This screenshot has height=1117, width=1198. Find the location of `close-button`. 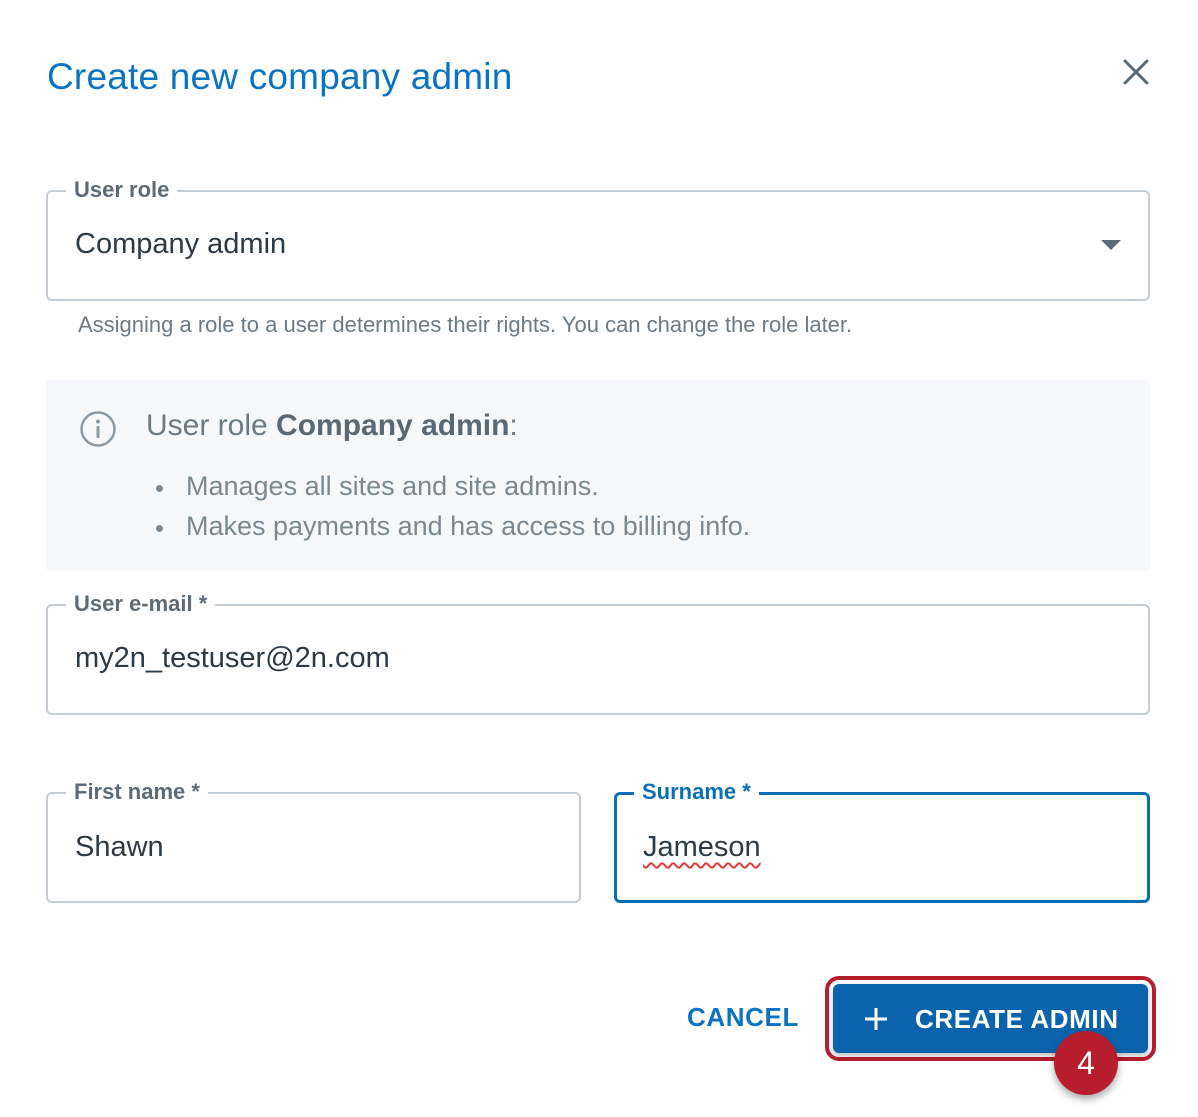

close-button is located at coordinates (1136, 72).